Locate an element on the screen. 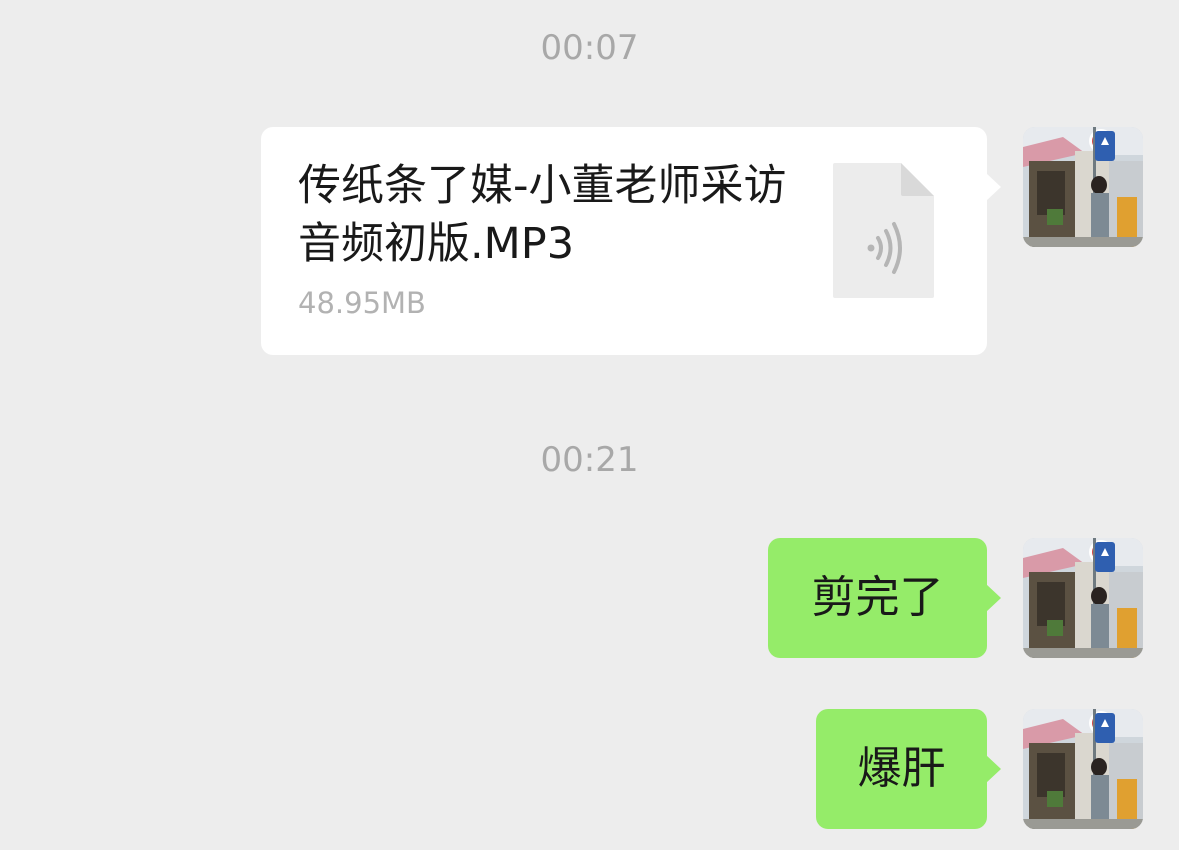 The height and width of the screenshot is (850, 1179). text-message-bubble: 爆肝 is located at coordinates (908, 769).